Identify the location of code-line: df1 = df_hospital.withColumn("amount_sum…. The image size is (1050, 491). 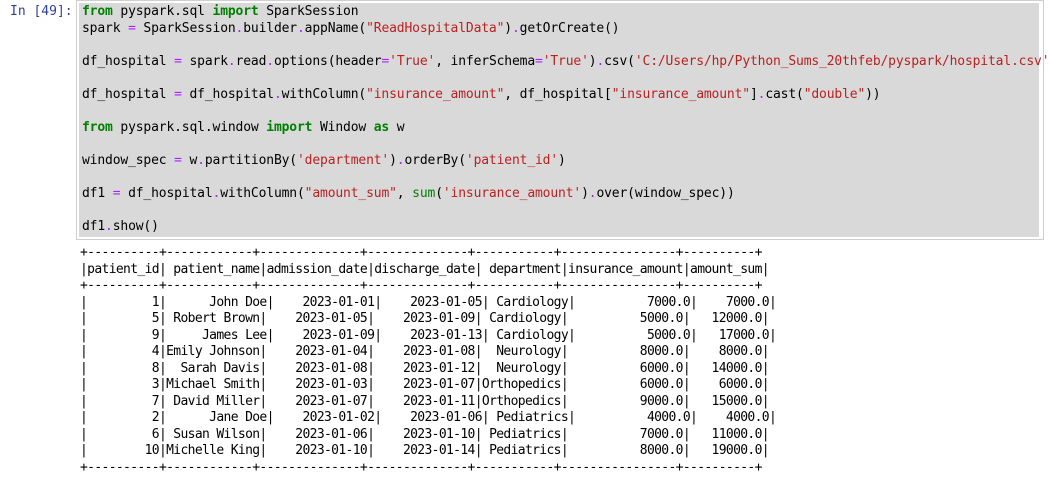
(566, 194).